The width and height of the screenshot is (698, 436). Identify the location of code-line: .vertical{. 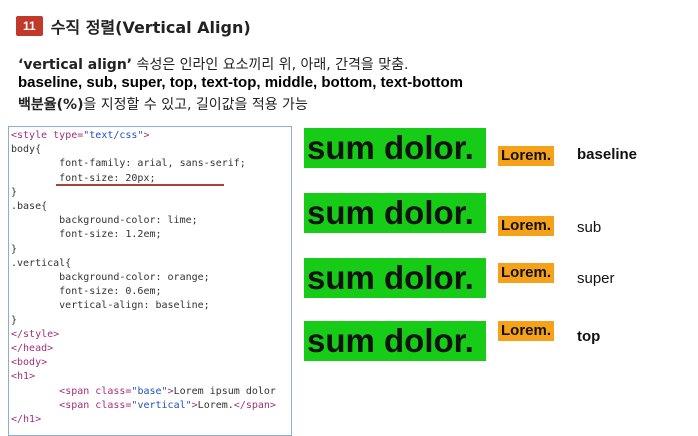
(41, 263).